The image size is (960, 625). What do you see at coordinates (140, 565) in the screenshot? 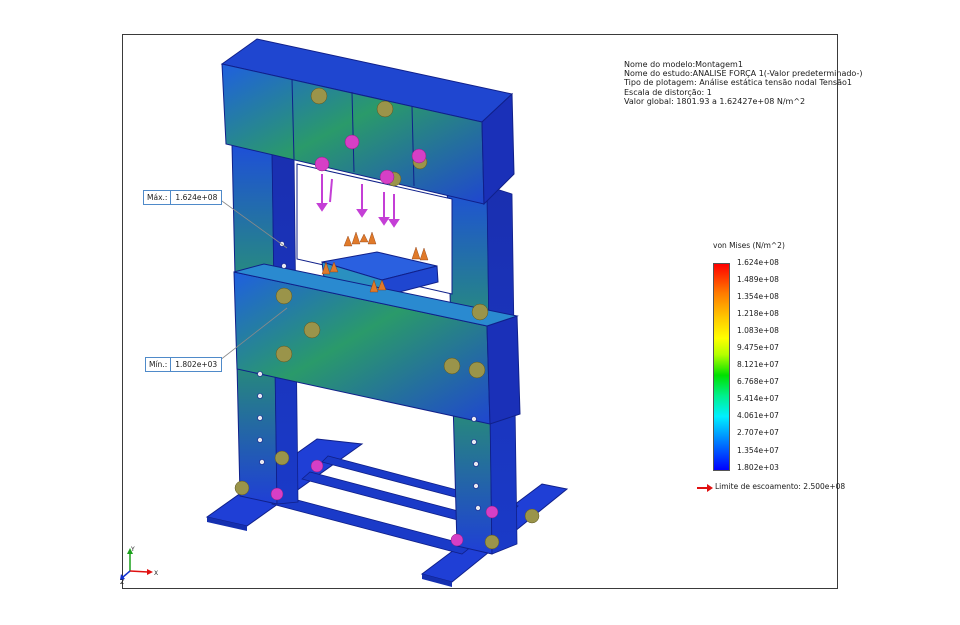
I see `axis-triad-icon: Y X Z` at bounding box center [140, 565].